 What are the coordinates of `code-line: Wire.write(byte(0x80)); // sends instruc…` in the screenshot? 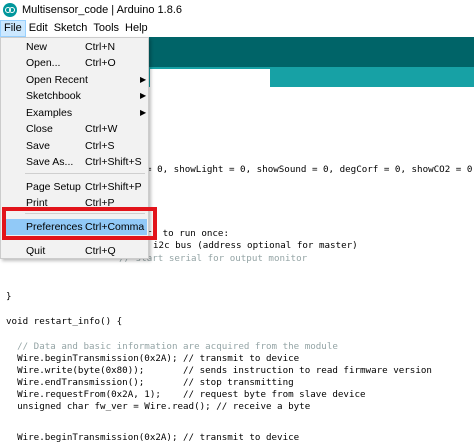 It's located at (219, 370).